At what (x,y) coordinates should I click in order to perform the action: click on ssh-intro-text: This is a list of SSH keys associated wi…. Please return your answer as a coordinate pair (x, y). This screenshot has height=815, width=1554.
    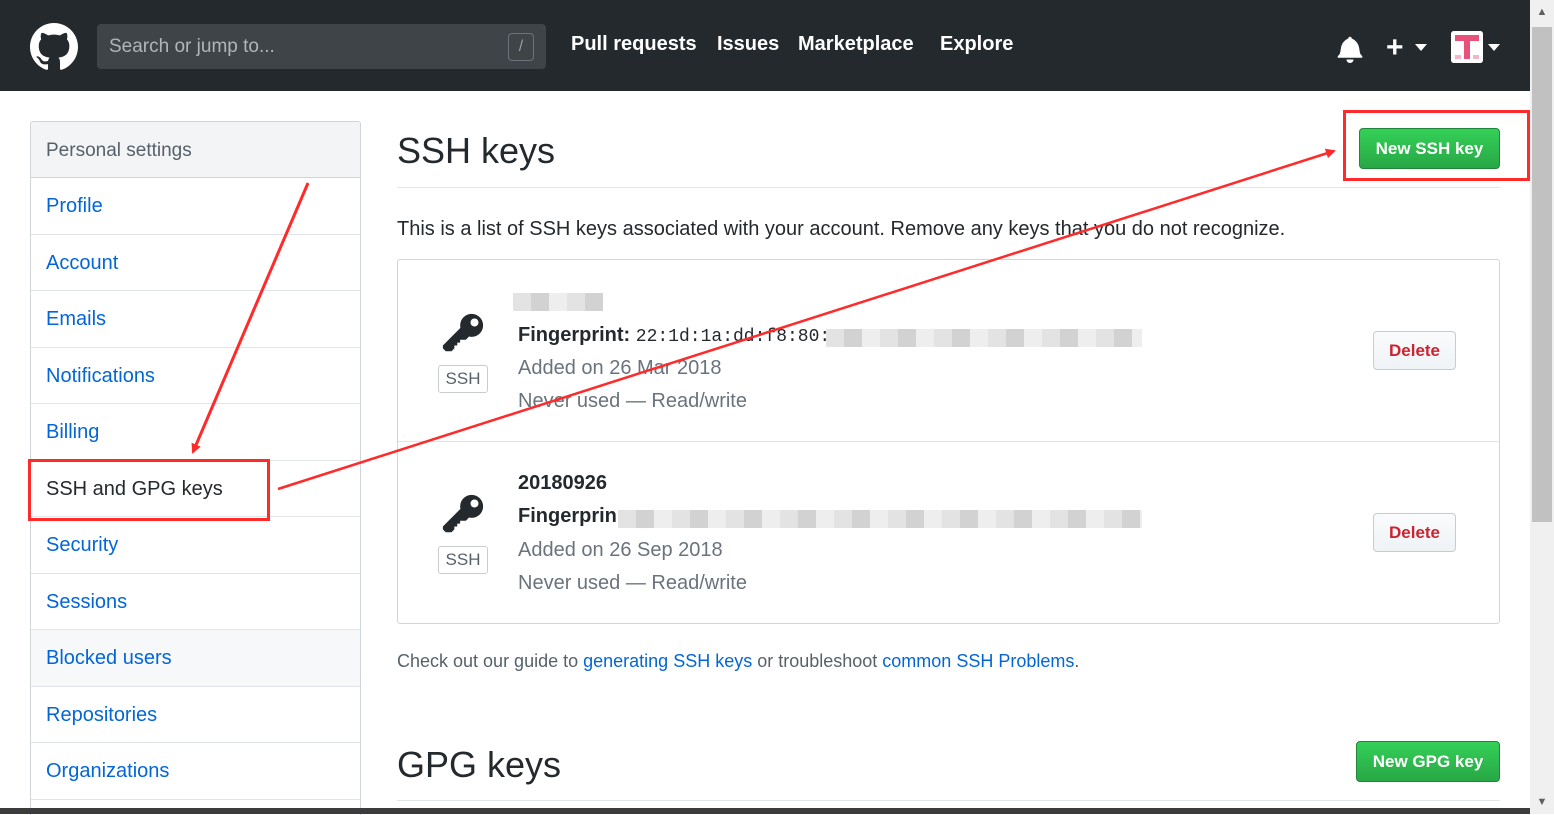
    Looking at the image, I should click on (841, 229).